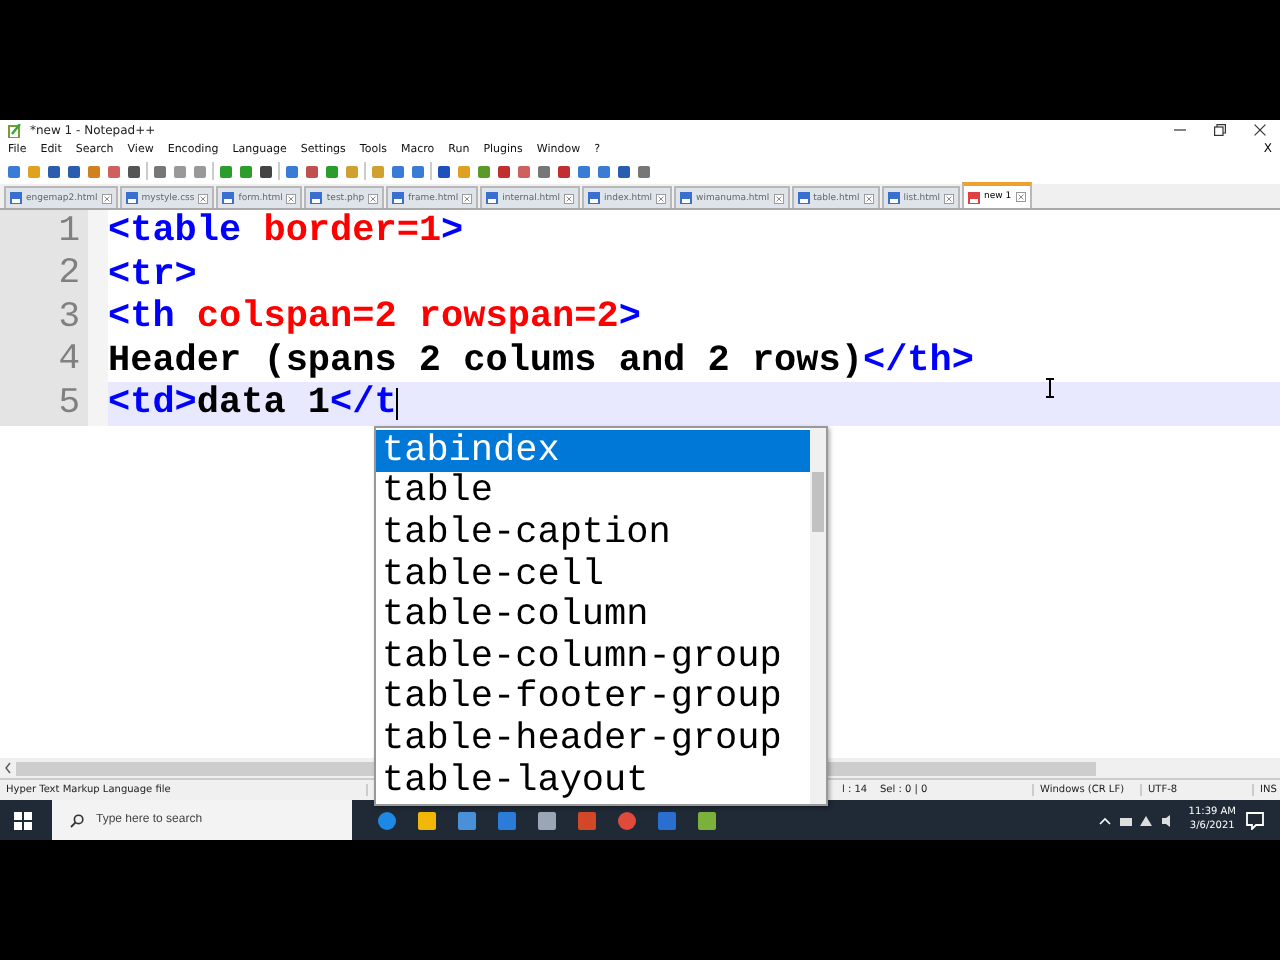 The width and height of the screenshot is (1280, 960). What do you see at coordinates (54, 403) in the screenshot?
I see `line-number: 5` at bounding box center [54, 403].